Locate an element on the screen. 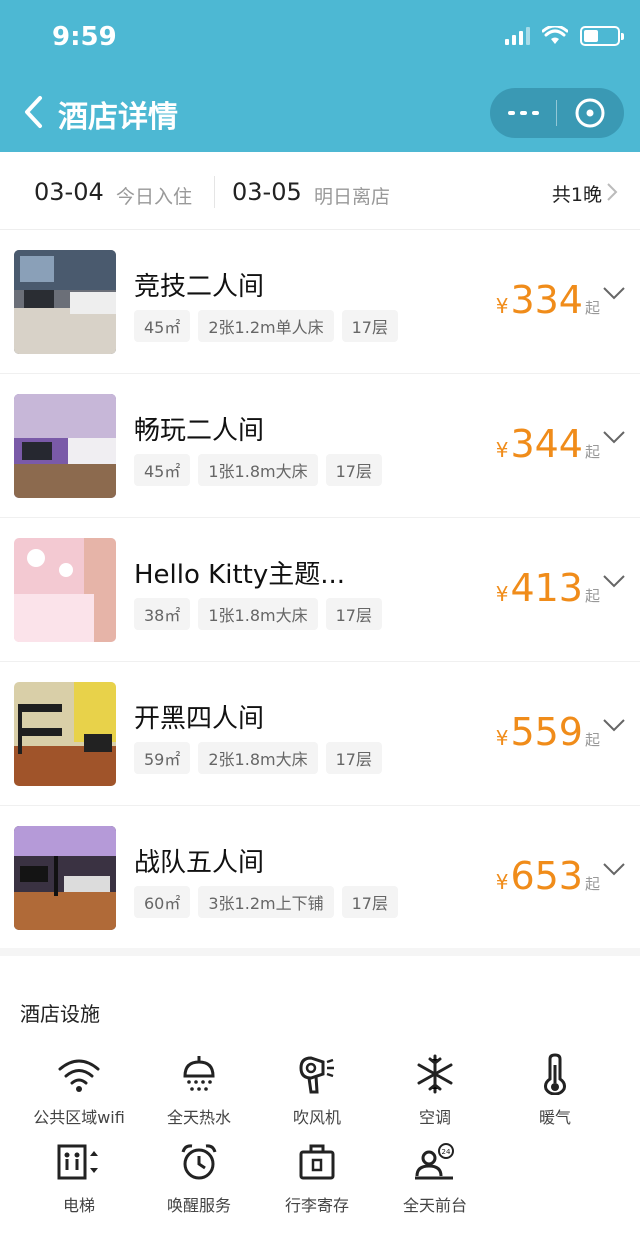  facility-label: 空调 is located at coordinates (434, 1117).